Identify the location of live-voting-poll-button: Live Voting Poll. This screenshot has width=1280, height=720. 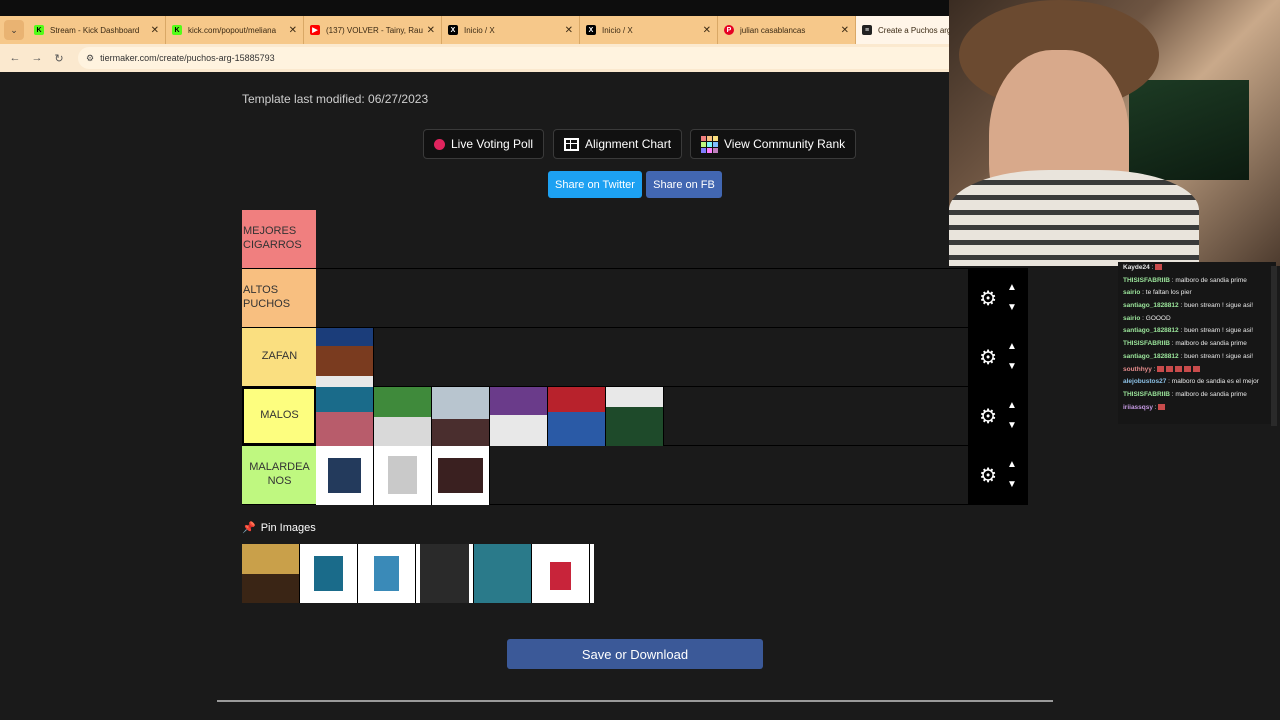
(484, 144).